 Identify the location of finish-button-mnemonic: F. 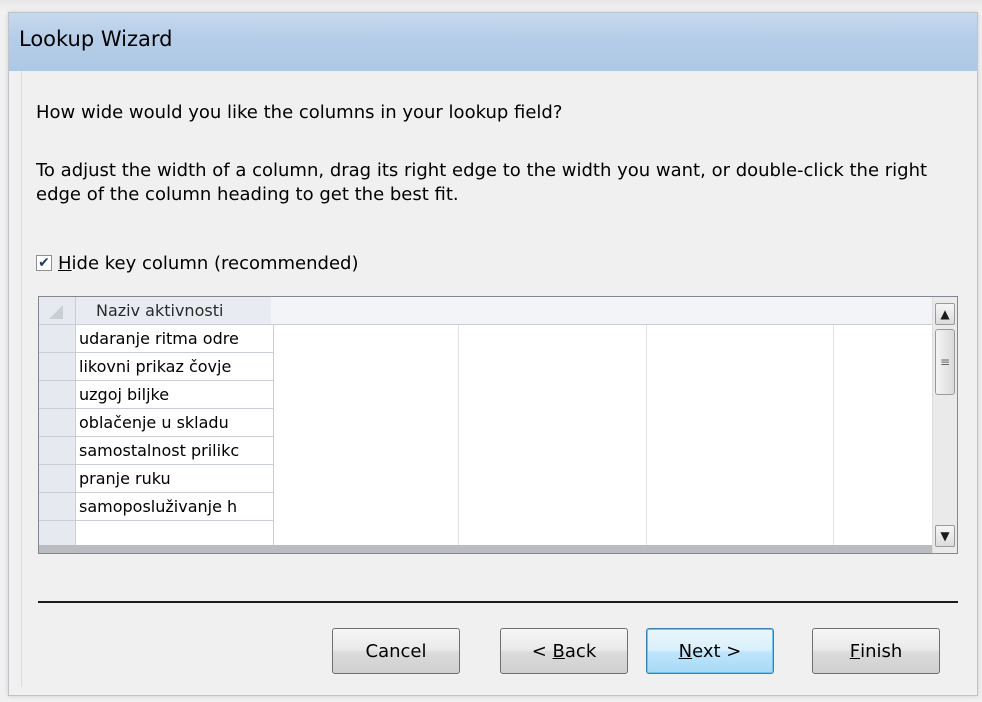
(855, 651).